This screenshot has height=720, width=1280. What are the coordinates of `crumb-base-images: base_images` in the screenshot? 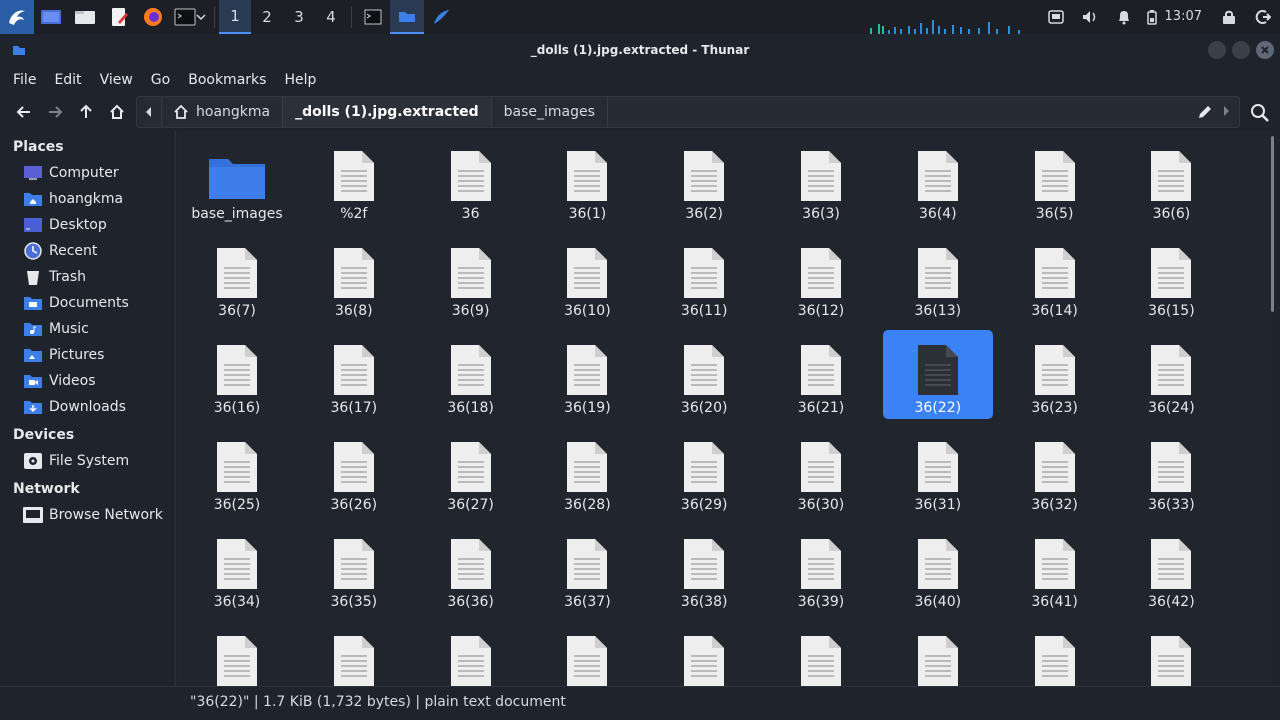 It's located at (550, 112).